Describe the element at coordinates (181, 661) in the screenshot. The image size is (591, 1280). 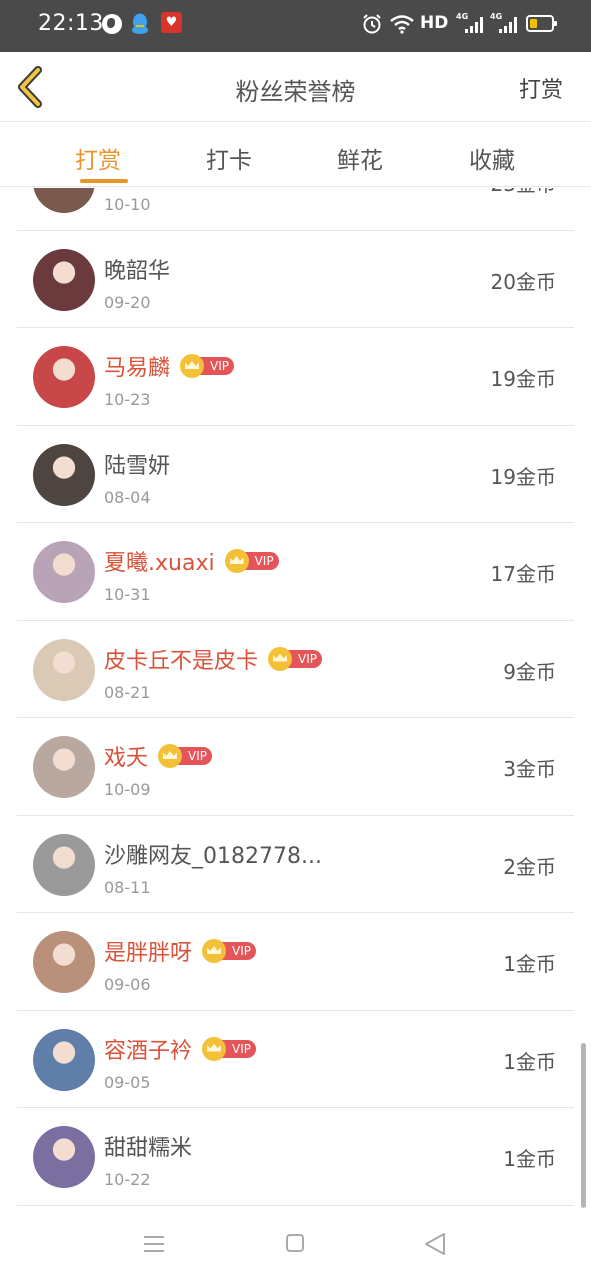
I see `user-name-text: 皮卡丘不是皮卡` at that location.